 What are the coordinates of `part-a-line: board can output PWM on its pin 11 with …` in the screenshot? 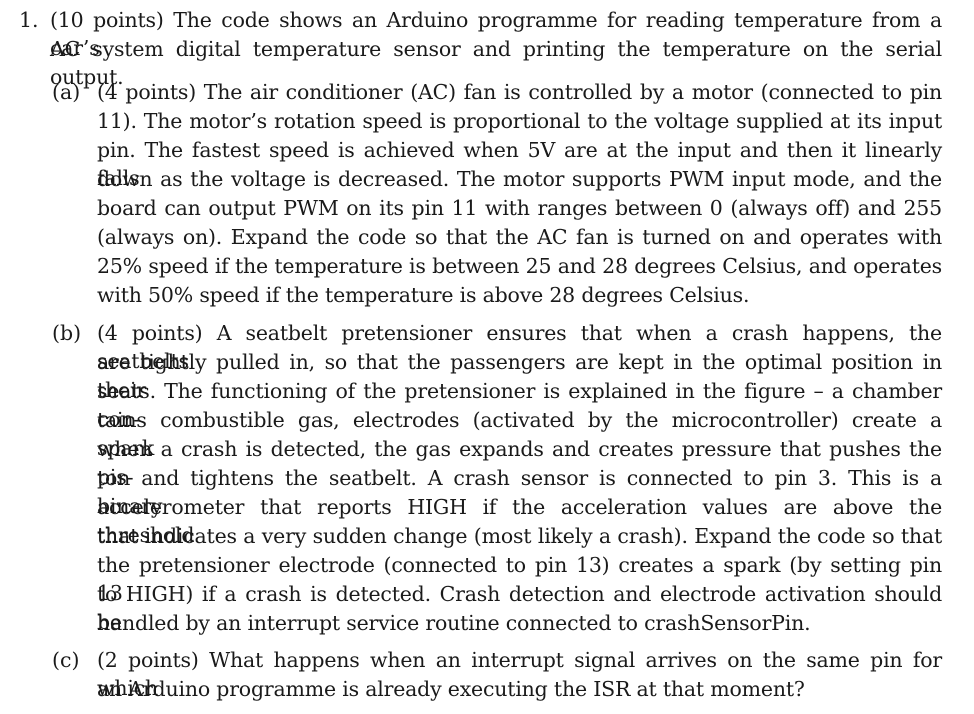 It's located at (519, 208).